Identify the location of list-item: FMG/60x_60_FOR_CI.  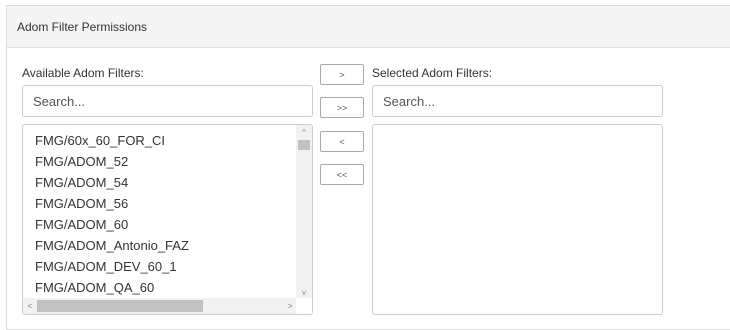
(112, 140).